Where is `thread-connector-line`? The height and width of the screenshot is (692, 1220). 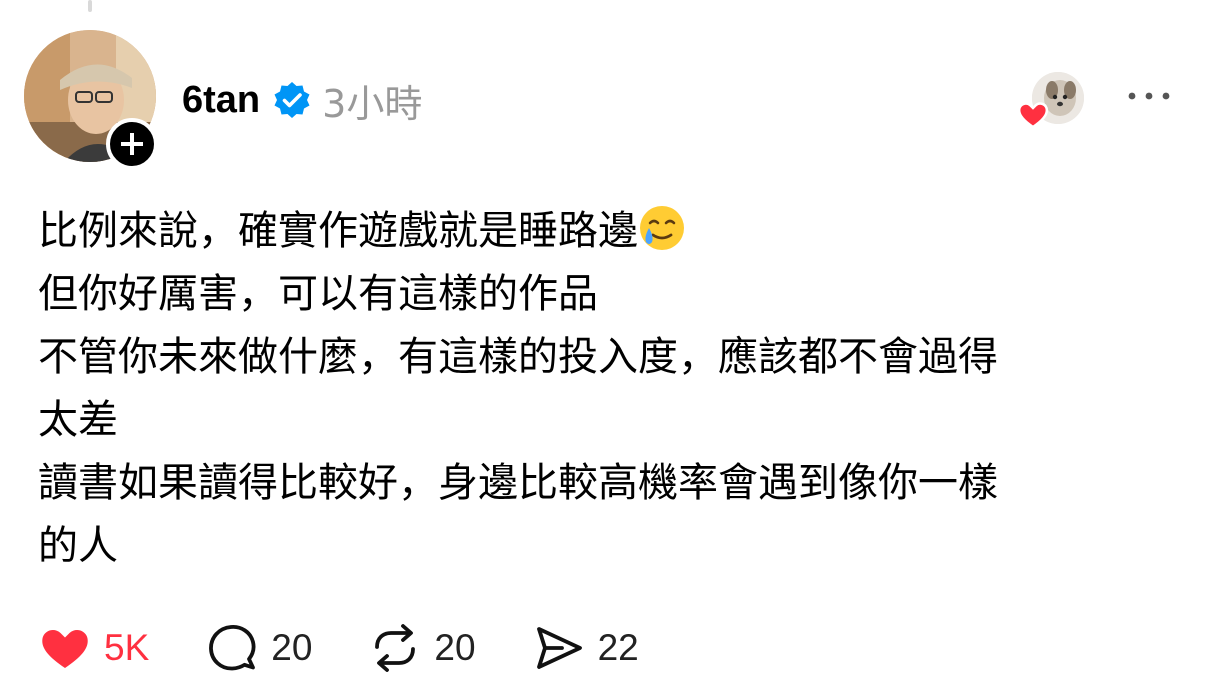
thread-connector-line is located at coordinates (90, 6).